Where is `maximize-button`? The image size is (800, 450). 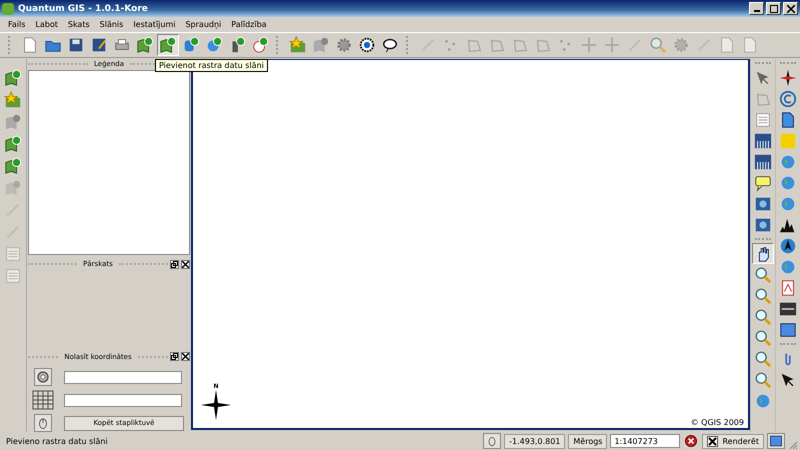
maximize-button is located at coordinates (773, 8).